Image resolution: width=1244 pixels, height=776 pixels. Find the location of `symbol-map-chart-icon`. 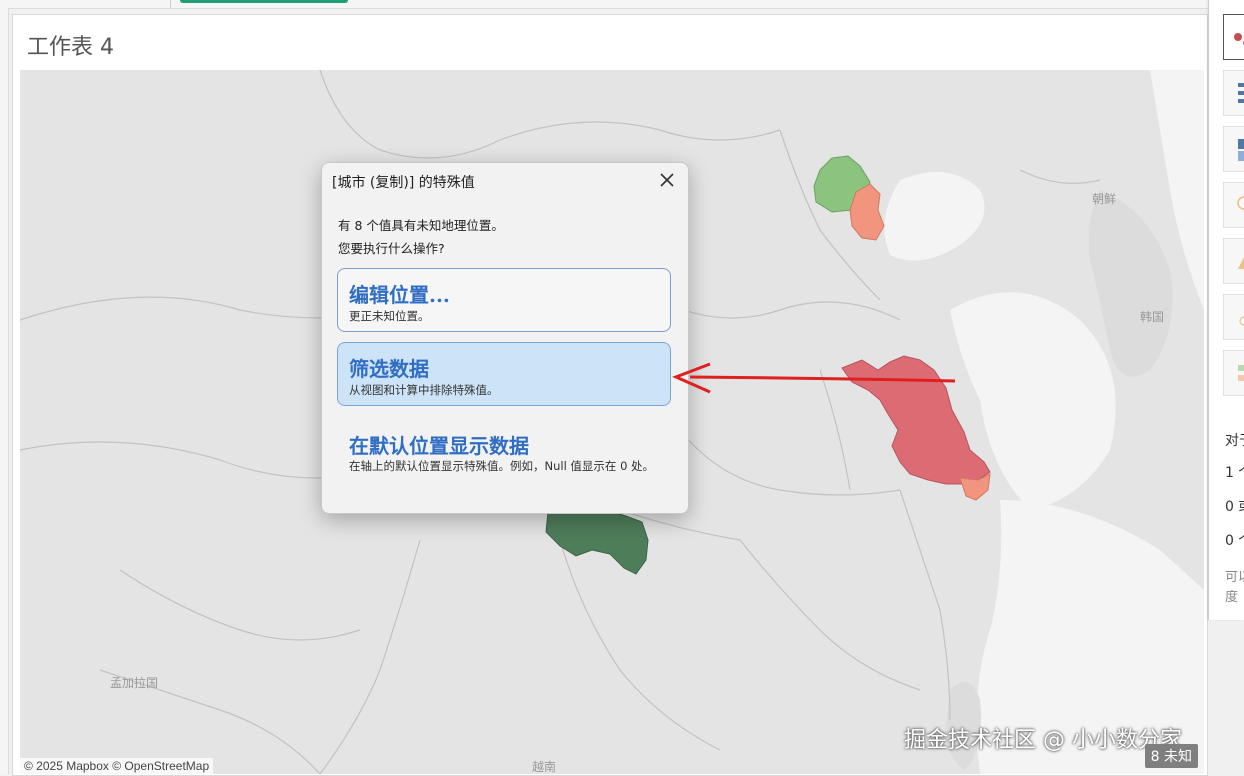

symbol-map-chart-icon is located at coordinates (1240, 203).